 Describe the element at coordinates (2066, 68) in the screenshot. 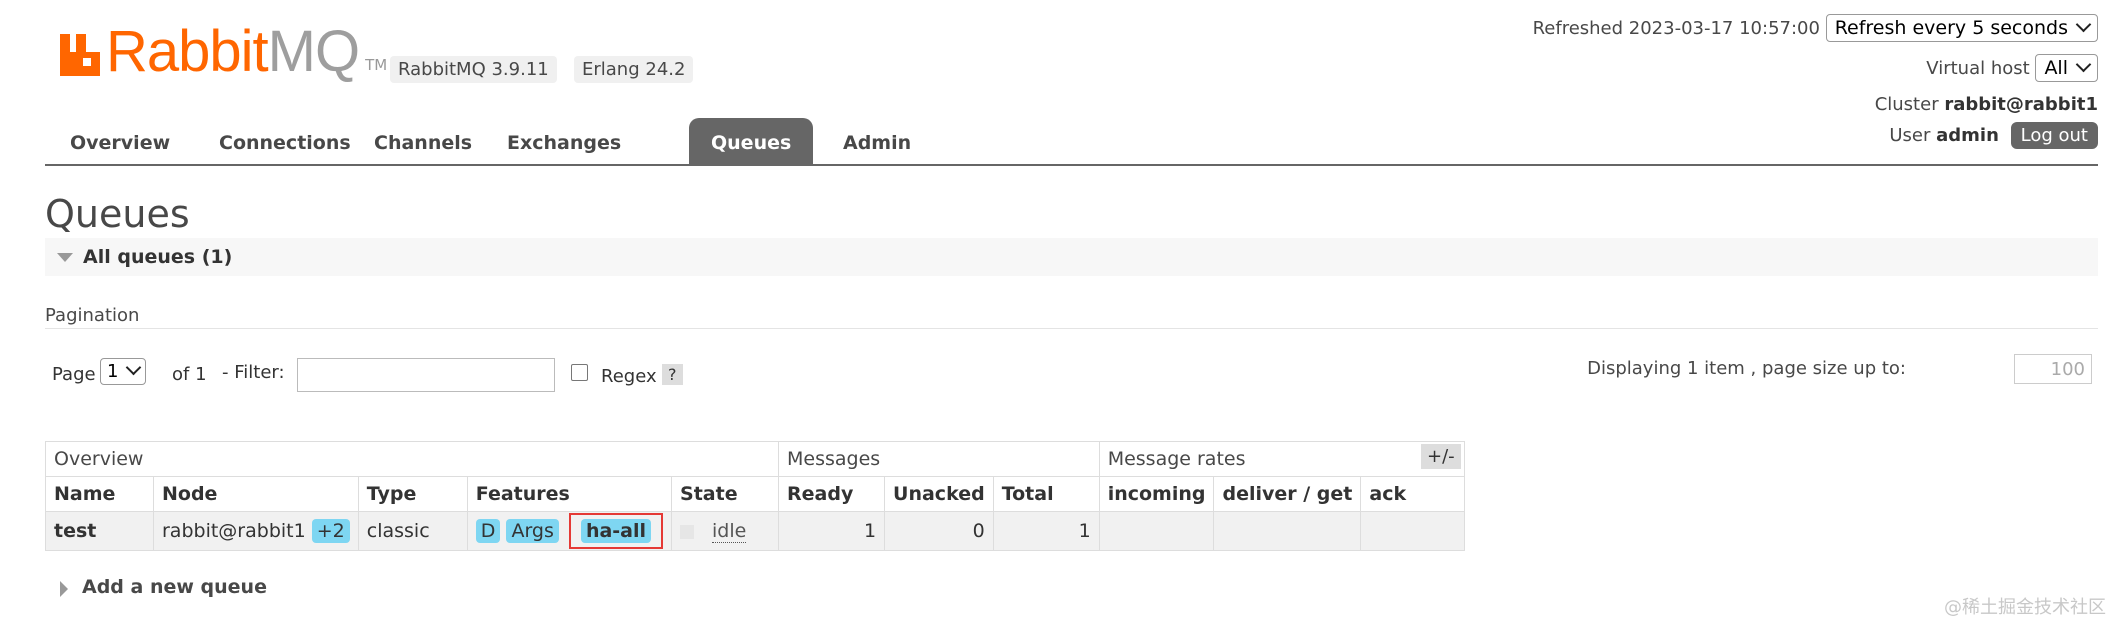

I see `vhost-select: All` at that location.